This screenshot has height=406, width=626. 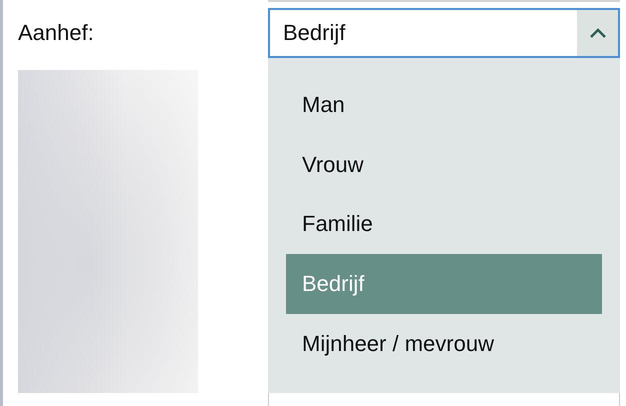 What do you see at coordinates (444, 284) in the screenshot?
I see `option-item: Bedrijf` at bounding box center [444, 284].